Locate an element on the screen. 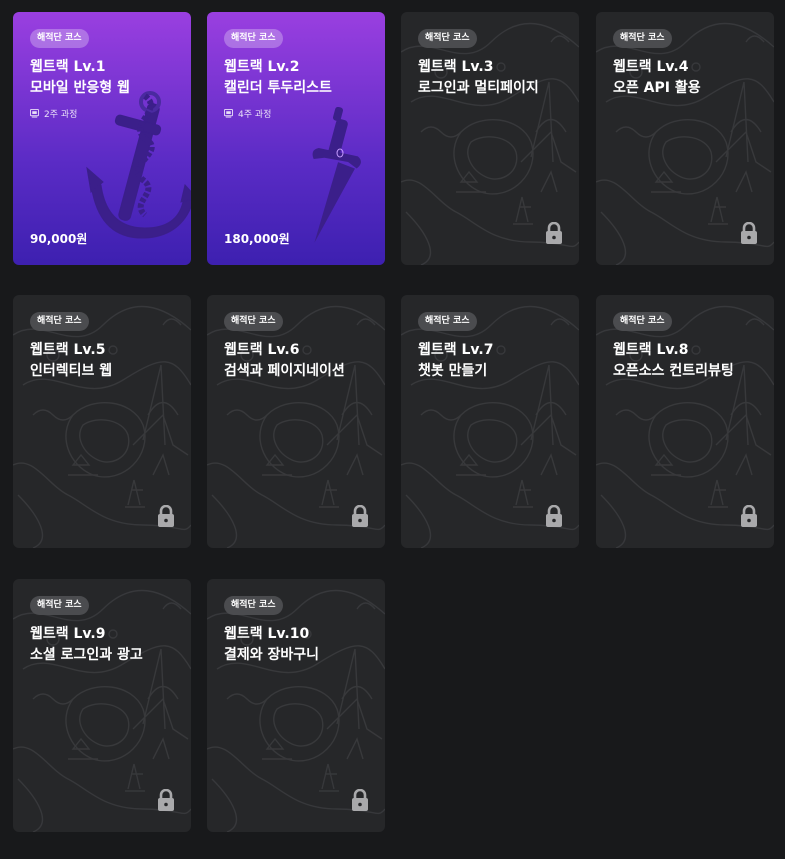  course-title: 웹트랙 Lv.5 인터렉티브 웹 is located at coordinates (105, 361).